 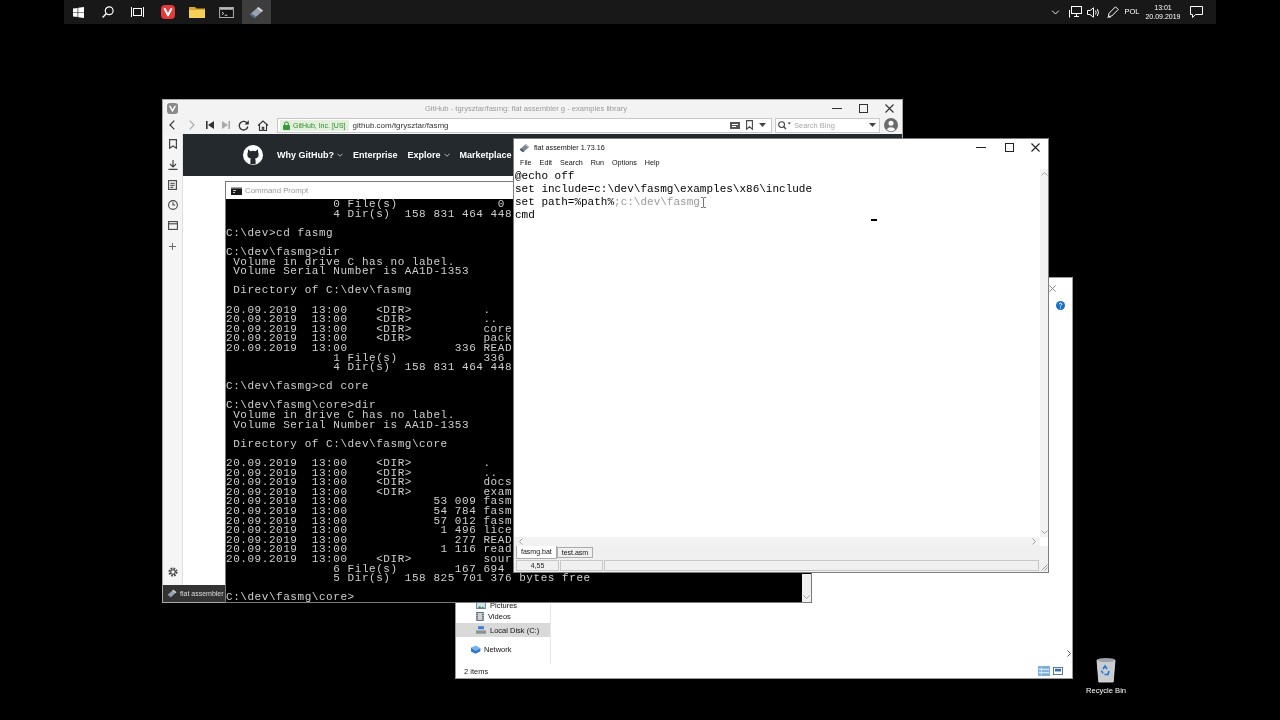 What do you see at coordinates (664, 189) in the screenshot?
I see `code-line: set include=c:\dev\fasmg\examples\x86\include` at bounding box center [664, 189].